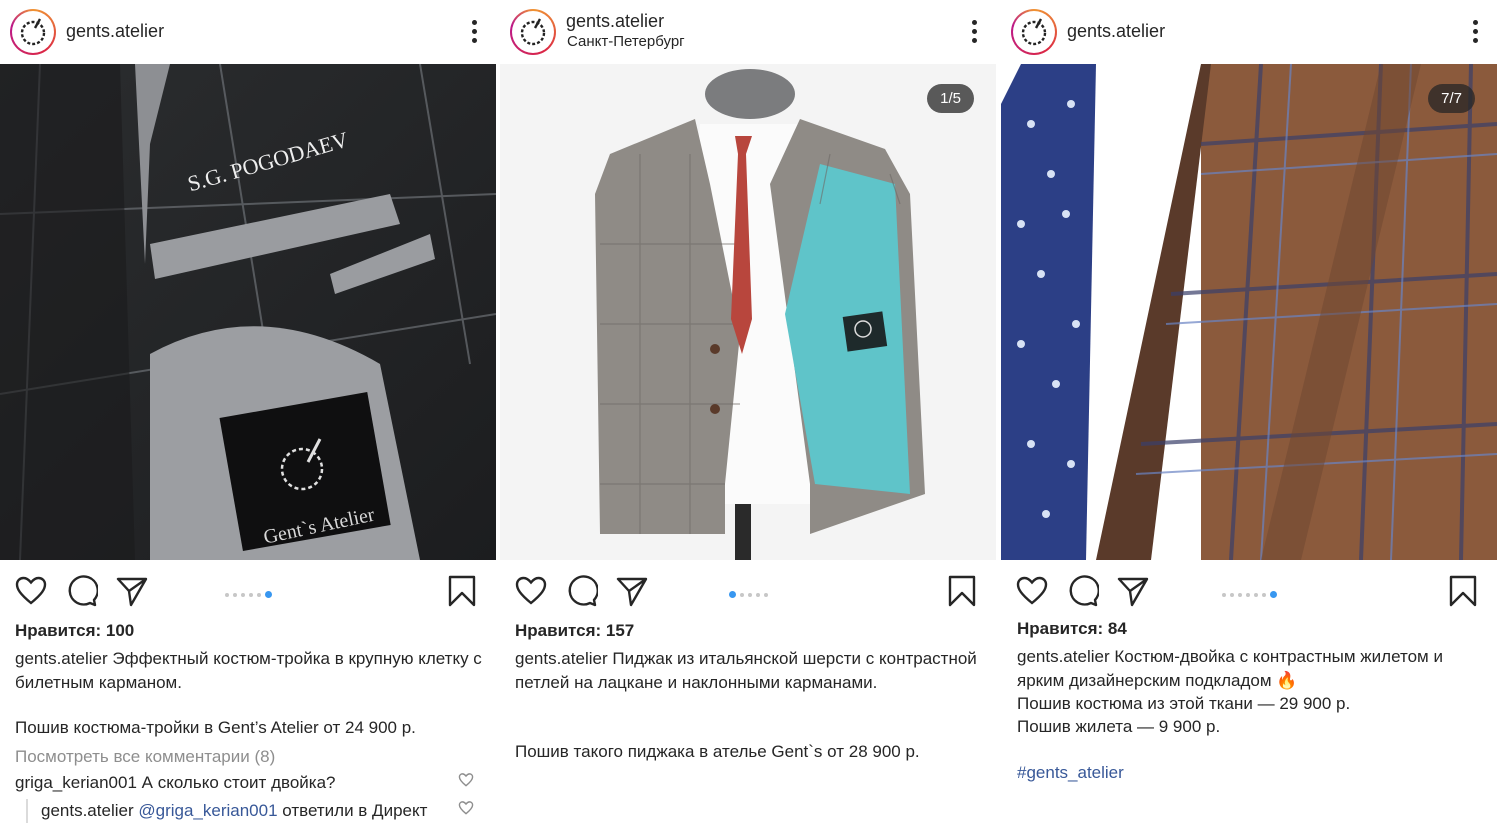  Describe the element at coordinates (87, 810) in the screenshot. I see `reply-username: gents.atelier` at that location.